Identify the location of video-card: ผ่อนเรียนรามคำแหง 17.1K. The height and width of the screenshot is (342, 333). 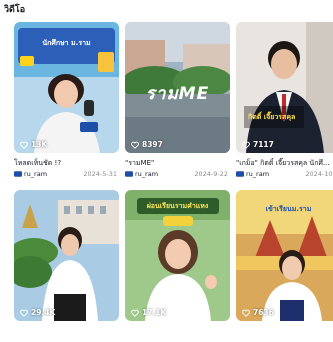
(177, 263).